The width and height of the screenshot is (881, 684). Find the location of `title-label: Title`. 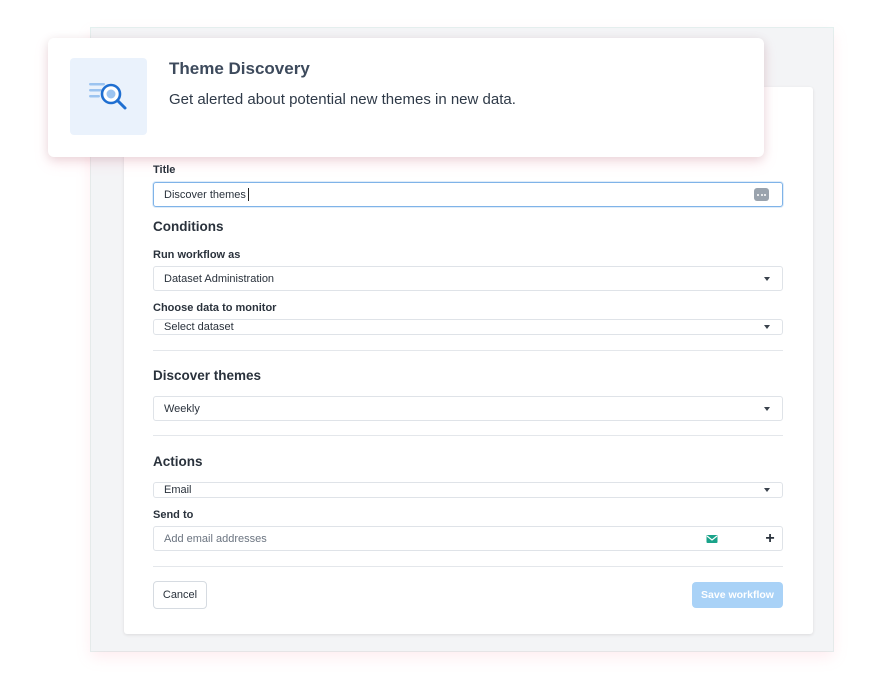

title-label: Title is located at coordinates (164, 170).